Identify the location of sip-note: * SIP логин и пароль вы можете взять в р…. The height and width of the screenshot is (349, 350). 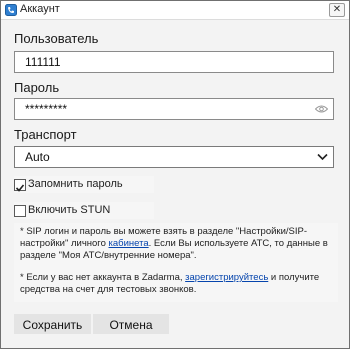
(178, 244).